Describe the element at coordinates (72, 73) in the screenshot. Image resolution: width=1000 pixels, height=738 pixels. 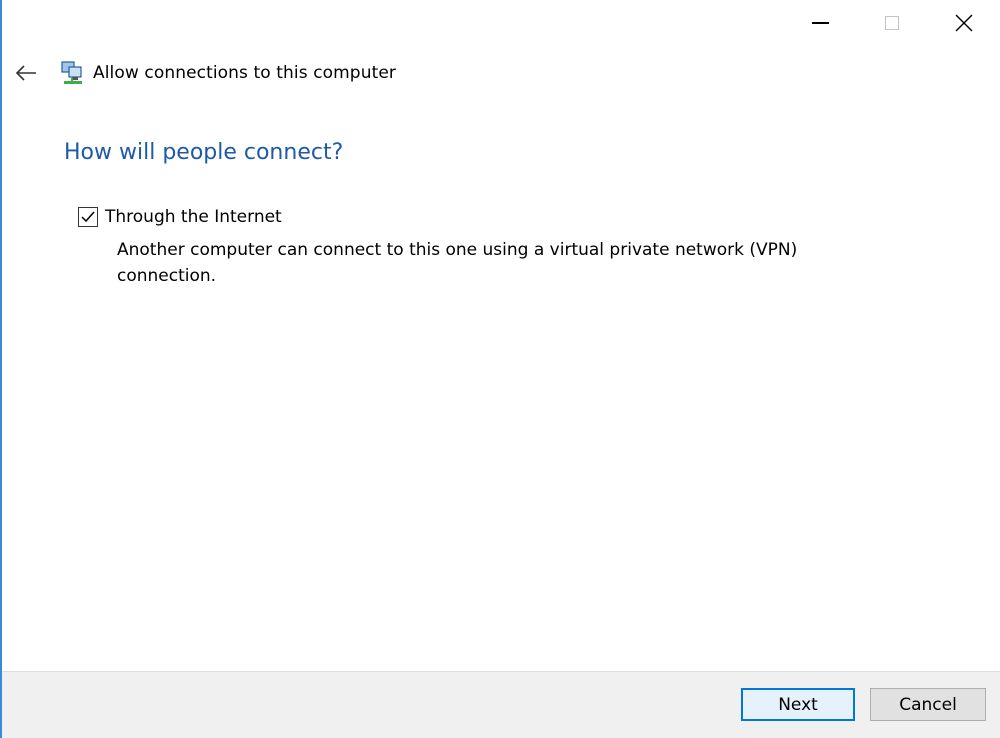
I see `network-connection-icon` at that location.